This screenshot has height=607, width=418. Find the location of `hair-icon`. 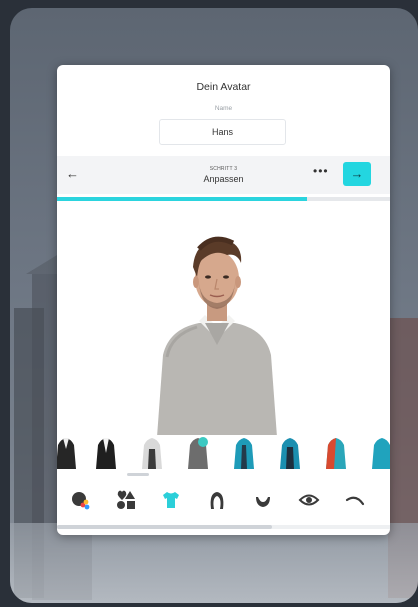

hair-icon is located at coordinates (217, 500).